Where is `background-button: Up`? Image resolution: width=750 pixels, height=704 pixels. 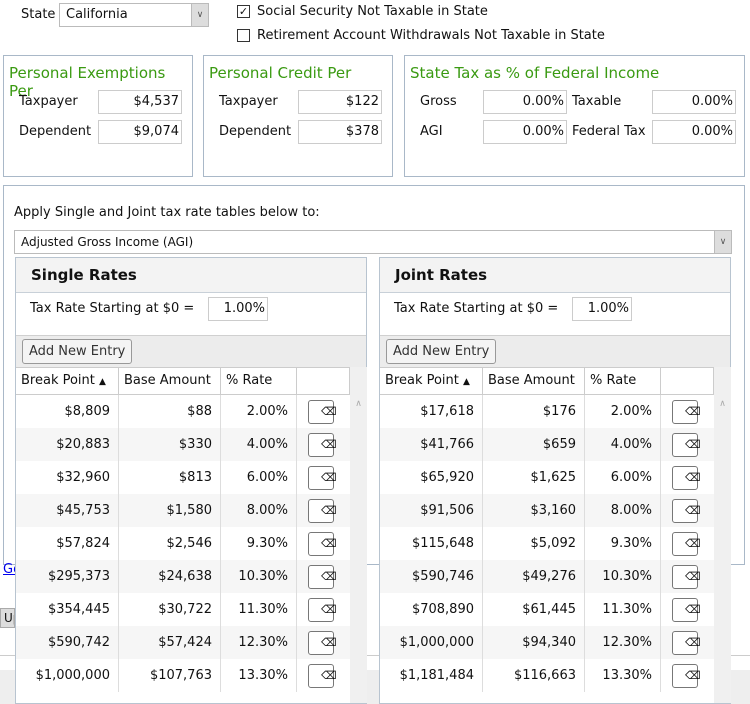
background-button: Up is located at coordinates (7, 618).